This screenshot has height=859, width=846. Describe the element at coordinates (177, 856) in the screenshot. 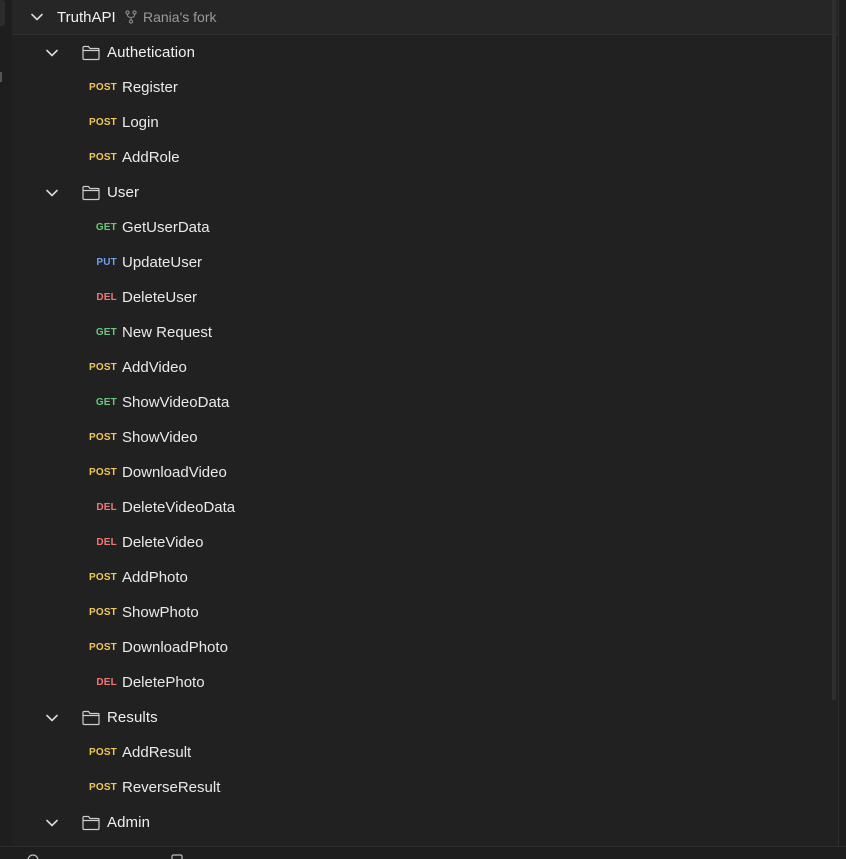

I see `console-icon` at that location.